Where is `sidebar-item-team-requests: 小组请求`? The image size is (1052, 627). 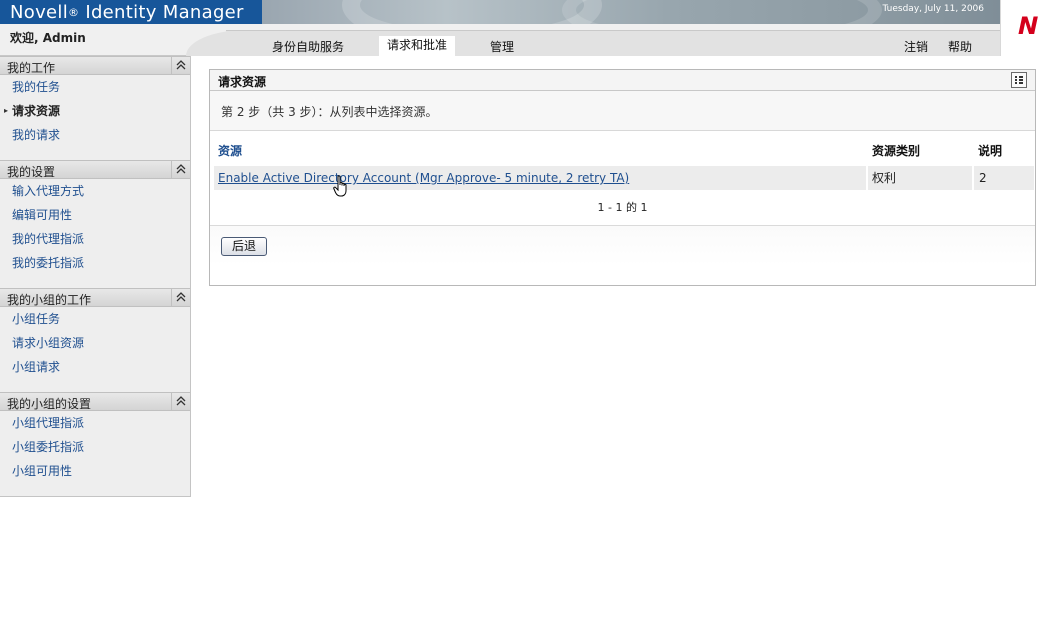
sidebar-item-team-requests: 小组请求 is located at coordinates (95, 367).